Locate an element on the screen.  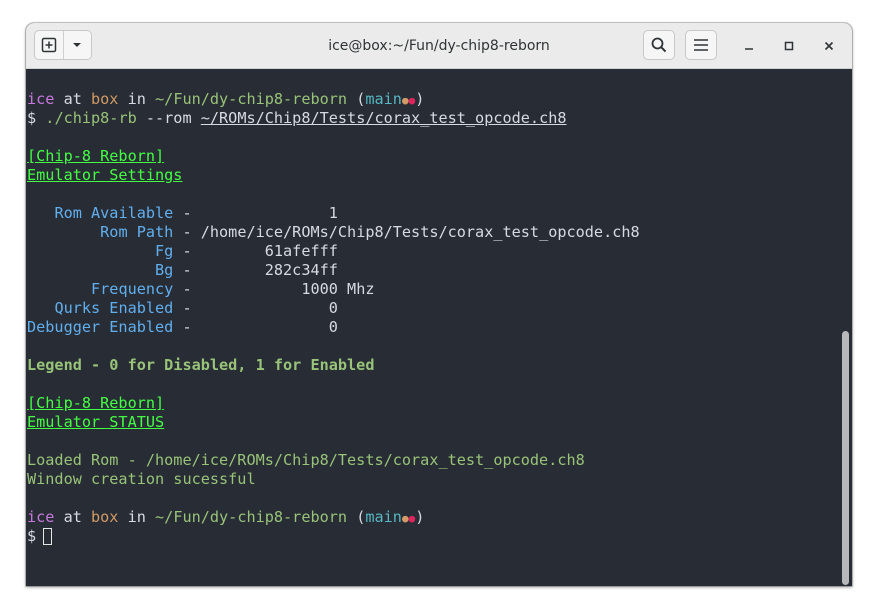
maximize-button is located at coordinates (789, 46).